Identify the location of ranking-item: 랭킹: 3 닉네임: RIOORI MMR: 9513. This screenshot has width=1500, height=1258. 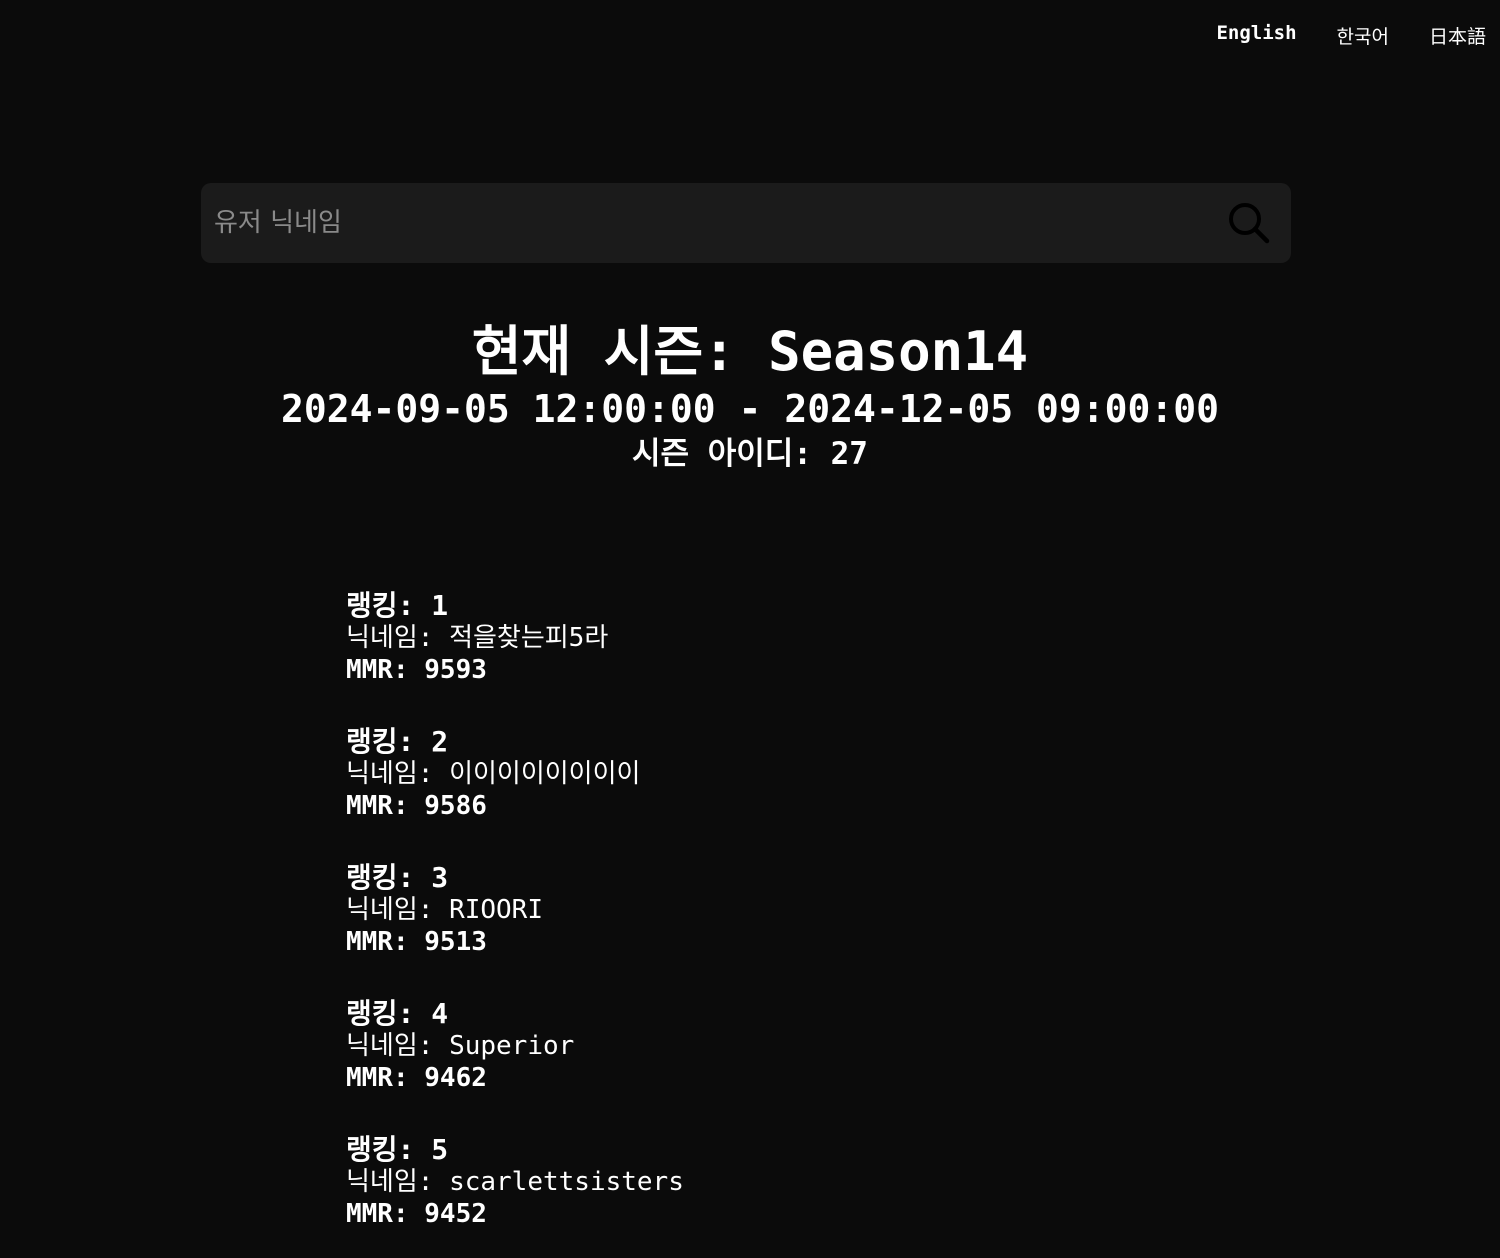
(515, 930).